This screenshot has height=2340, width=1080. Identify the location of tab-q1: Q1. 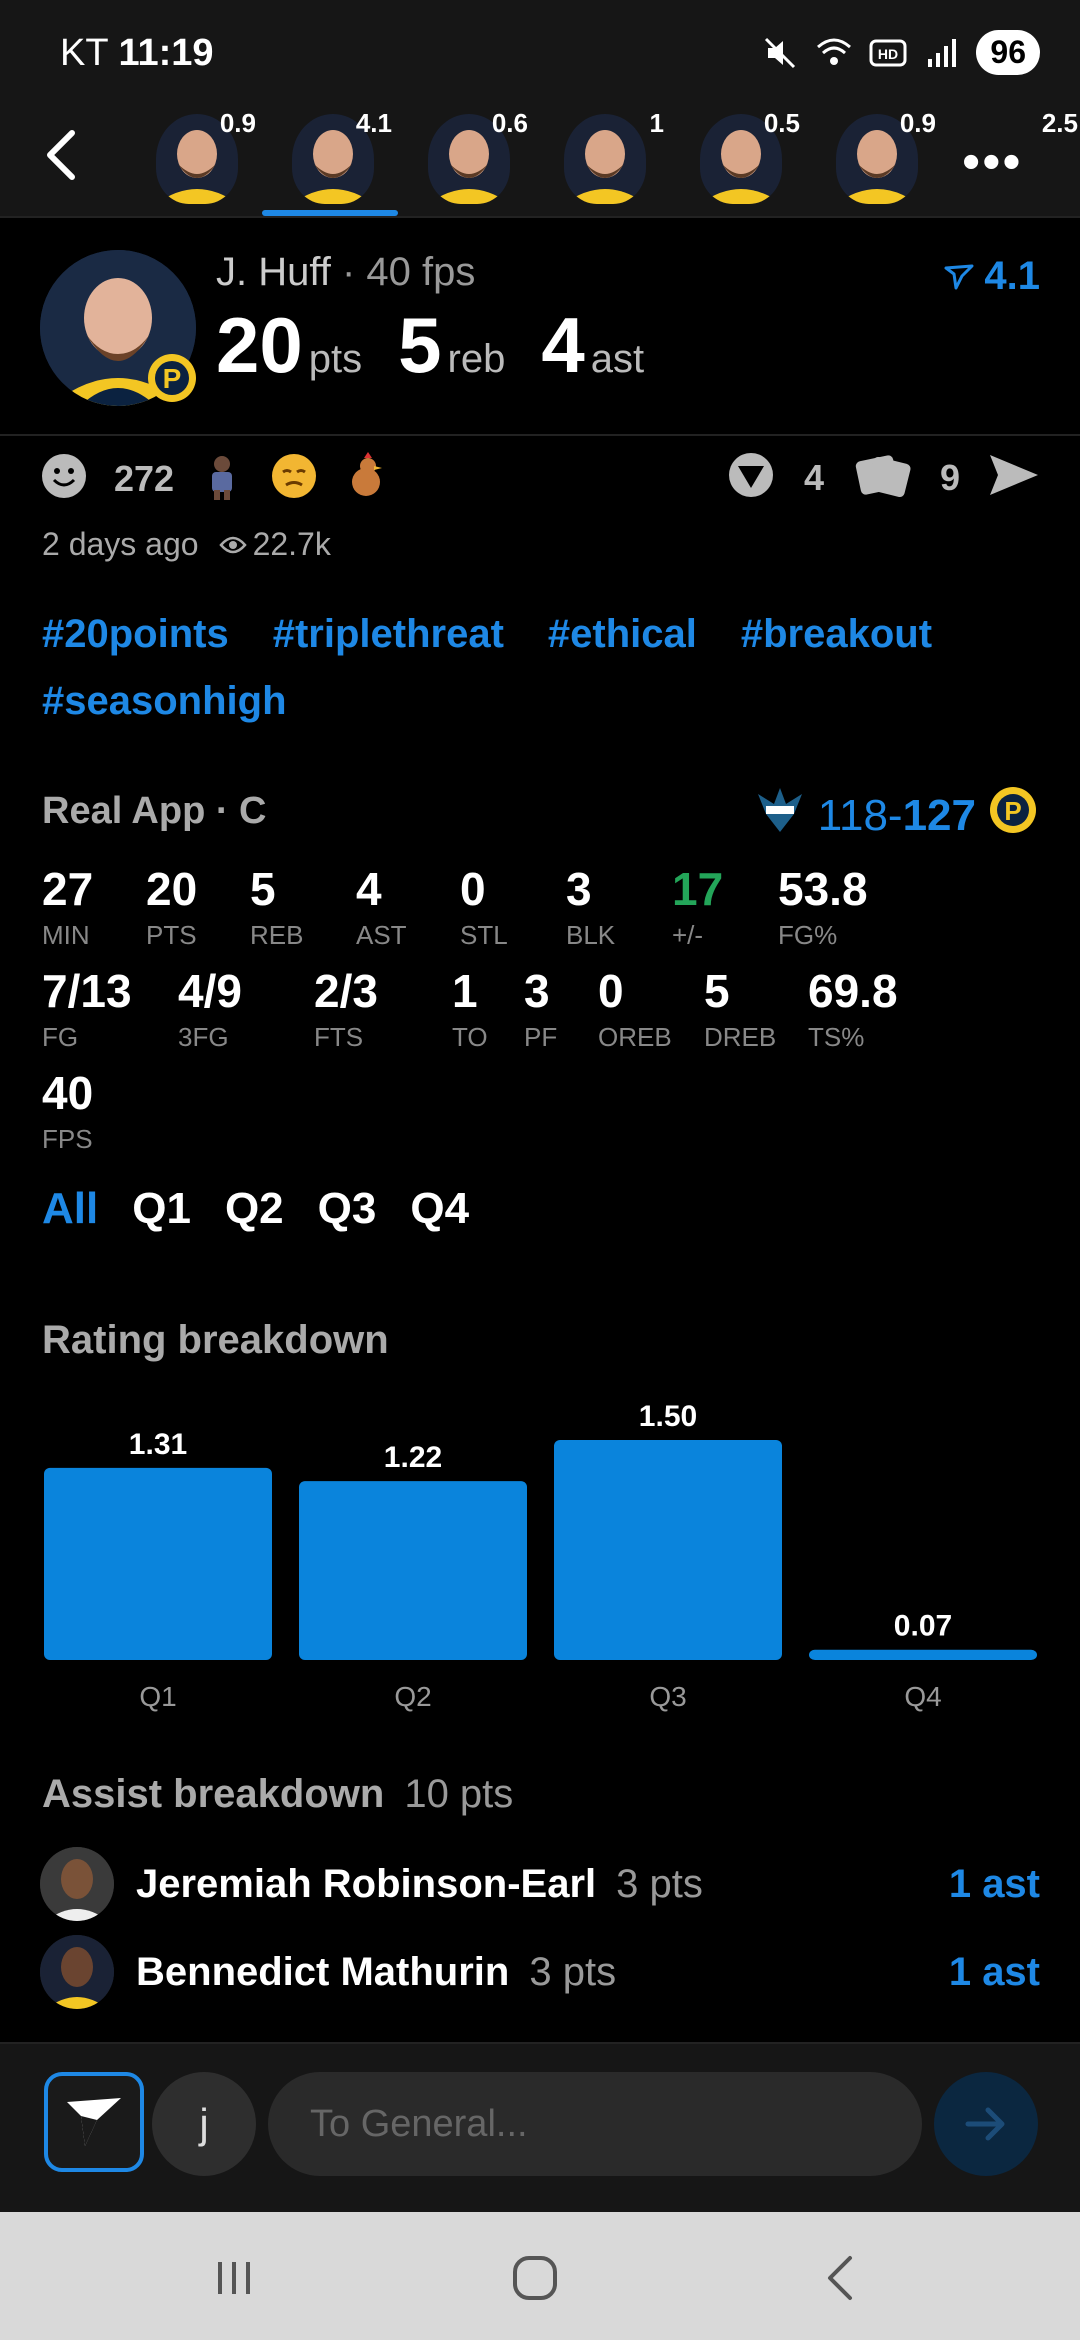
(161, 1209).